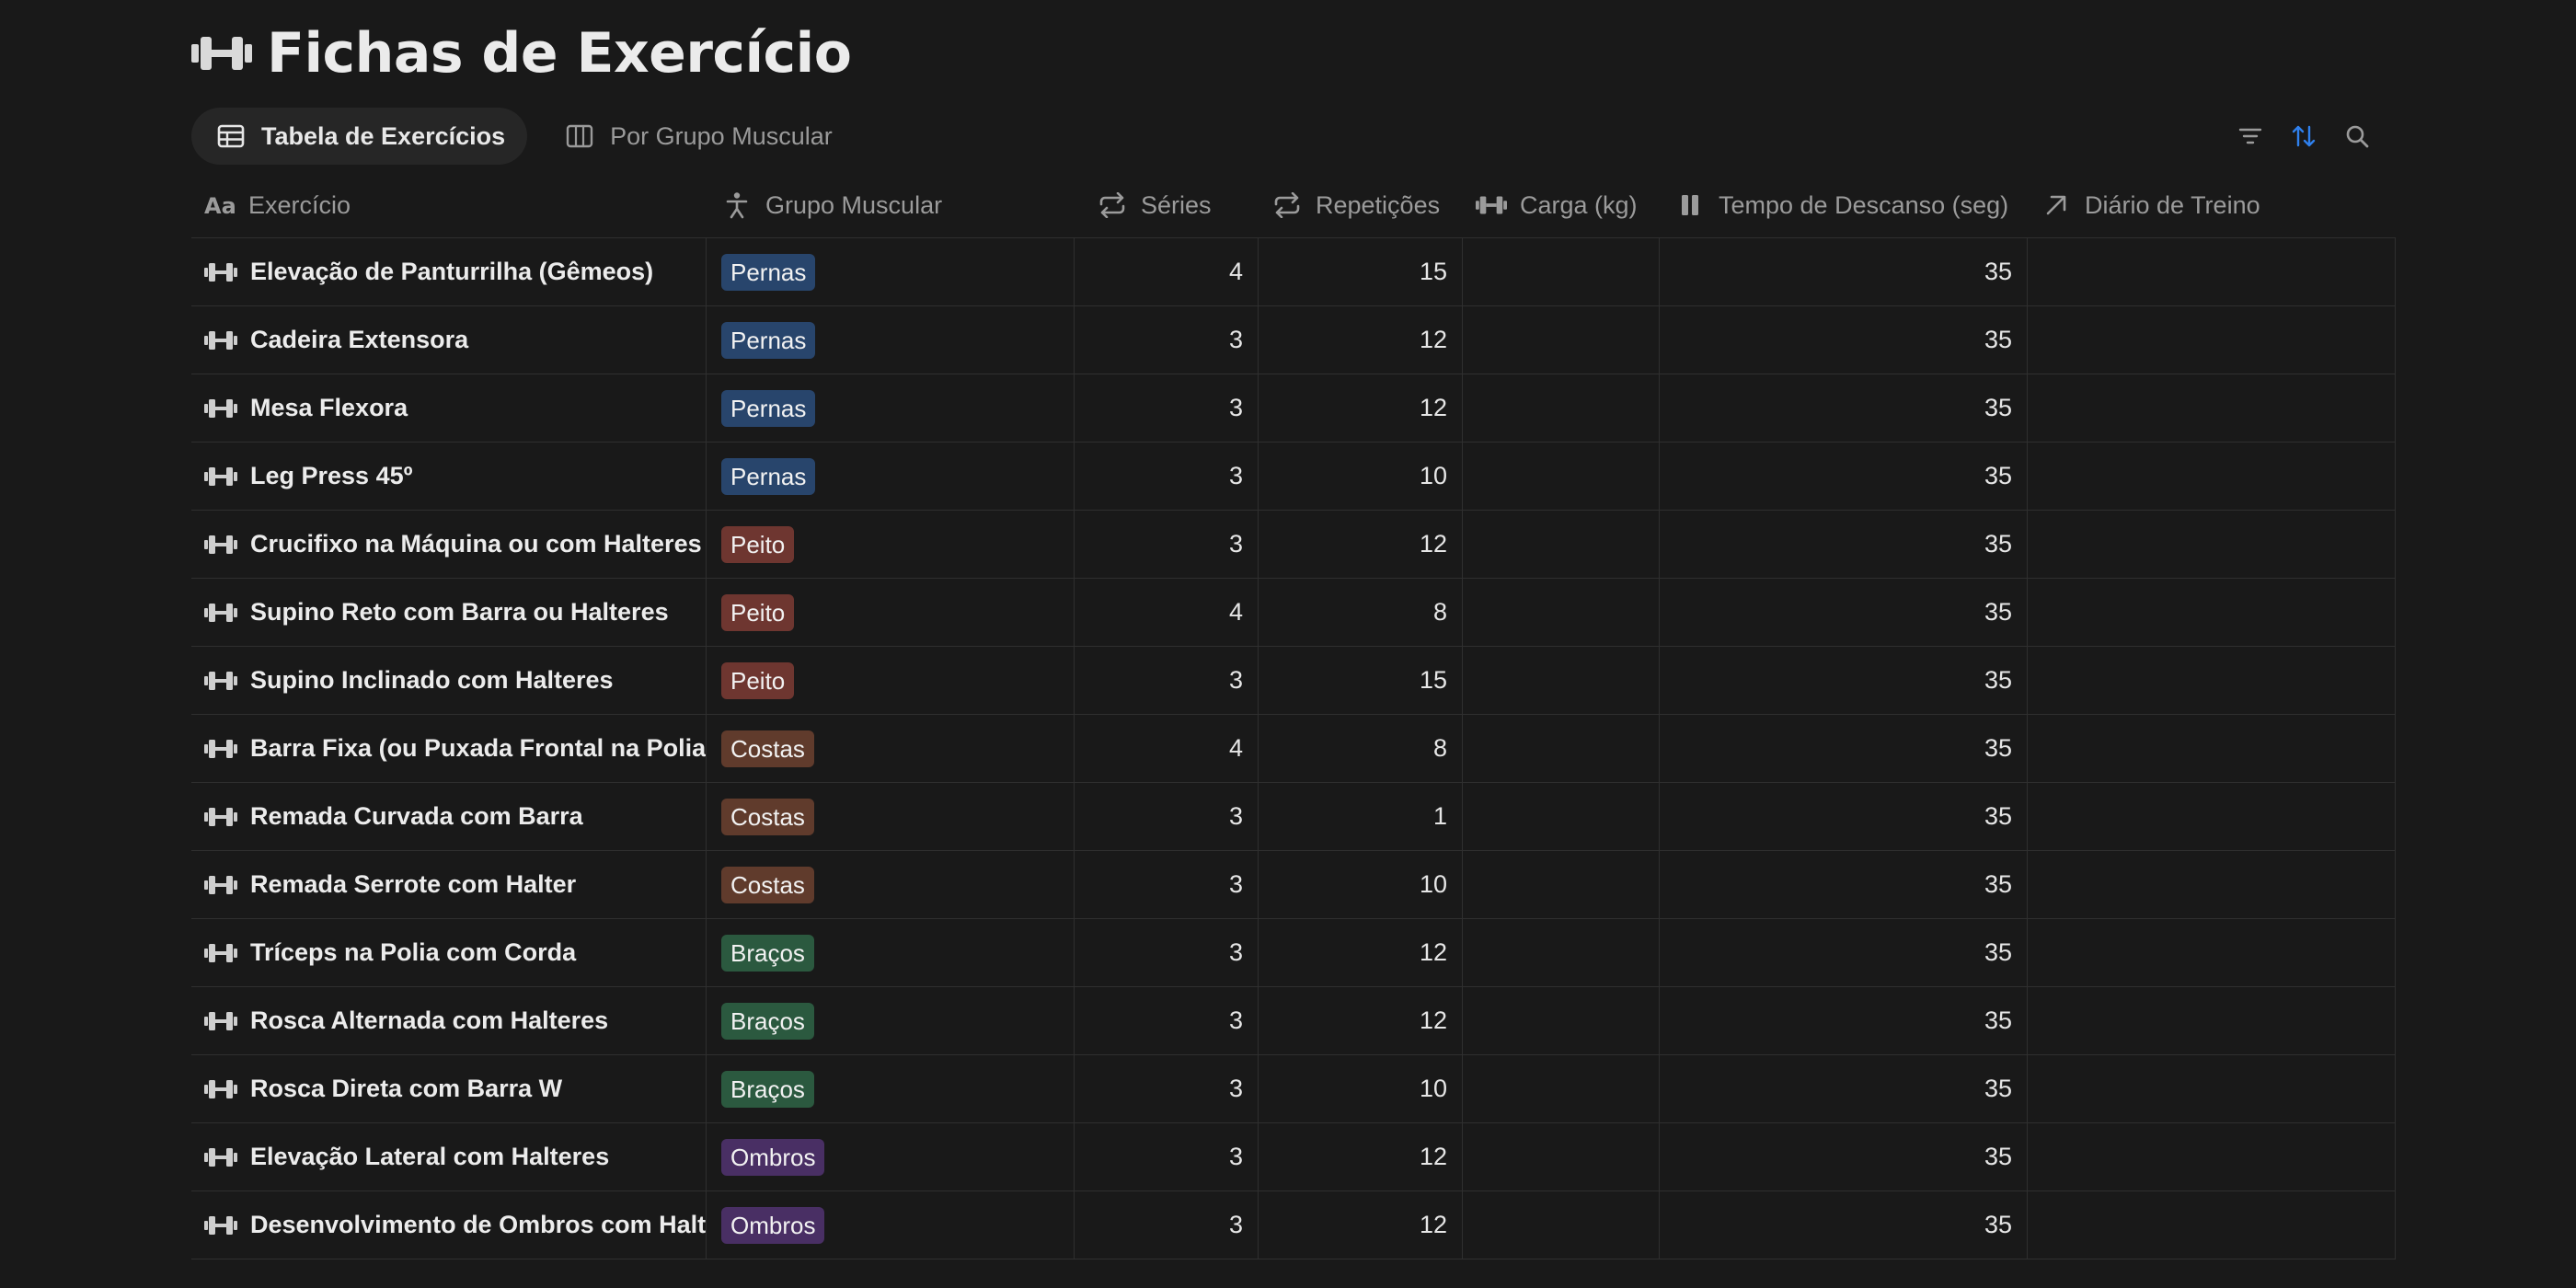 The height and width of the screenshot is (1288, 2576). Describe the element at coordinates (891, 1020) in the screenshot. I see `cell-grupo-muscular: Braços` at that location.